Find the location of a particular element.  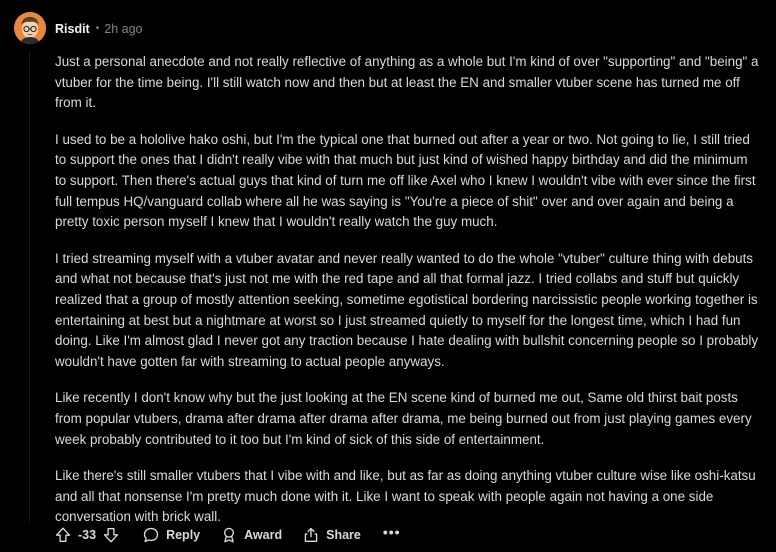

upvote-button is located at coordinates (63, 535).